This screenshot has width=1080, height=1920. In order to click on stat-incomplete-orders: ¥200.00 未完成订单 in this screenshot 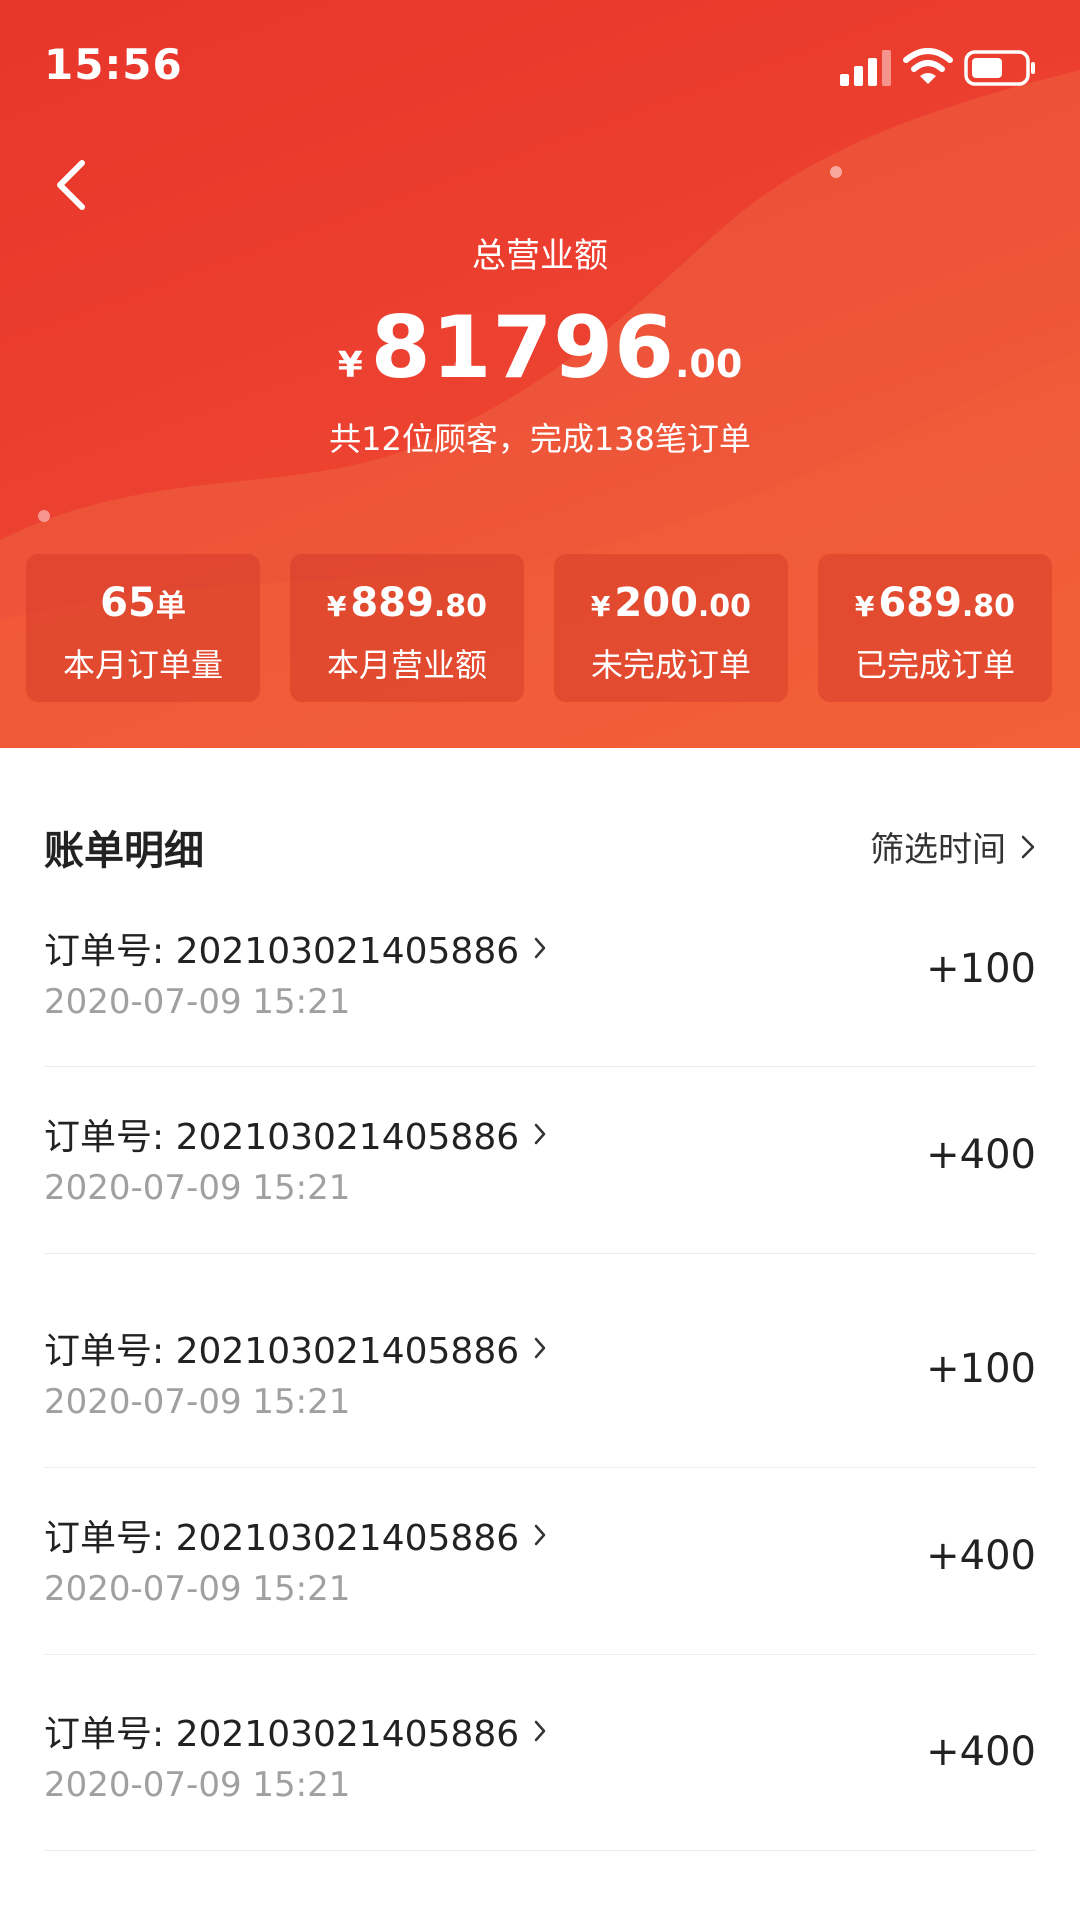, I will do `click(671, 628)`.